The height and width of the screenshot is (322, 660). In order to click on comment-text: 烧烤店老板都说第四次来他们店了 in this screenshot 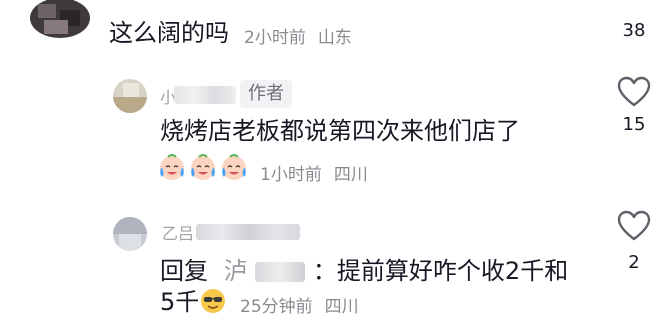, I will do `click(340, 131)`.